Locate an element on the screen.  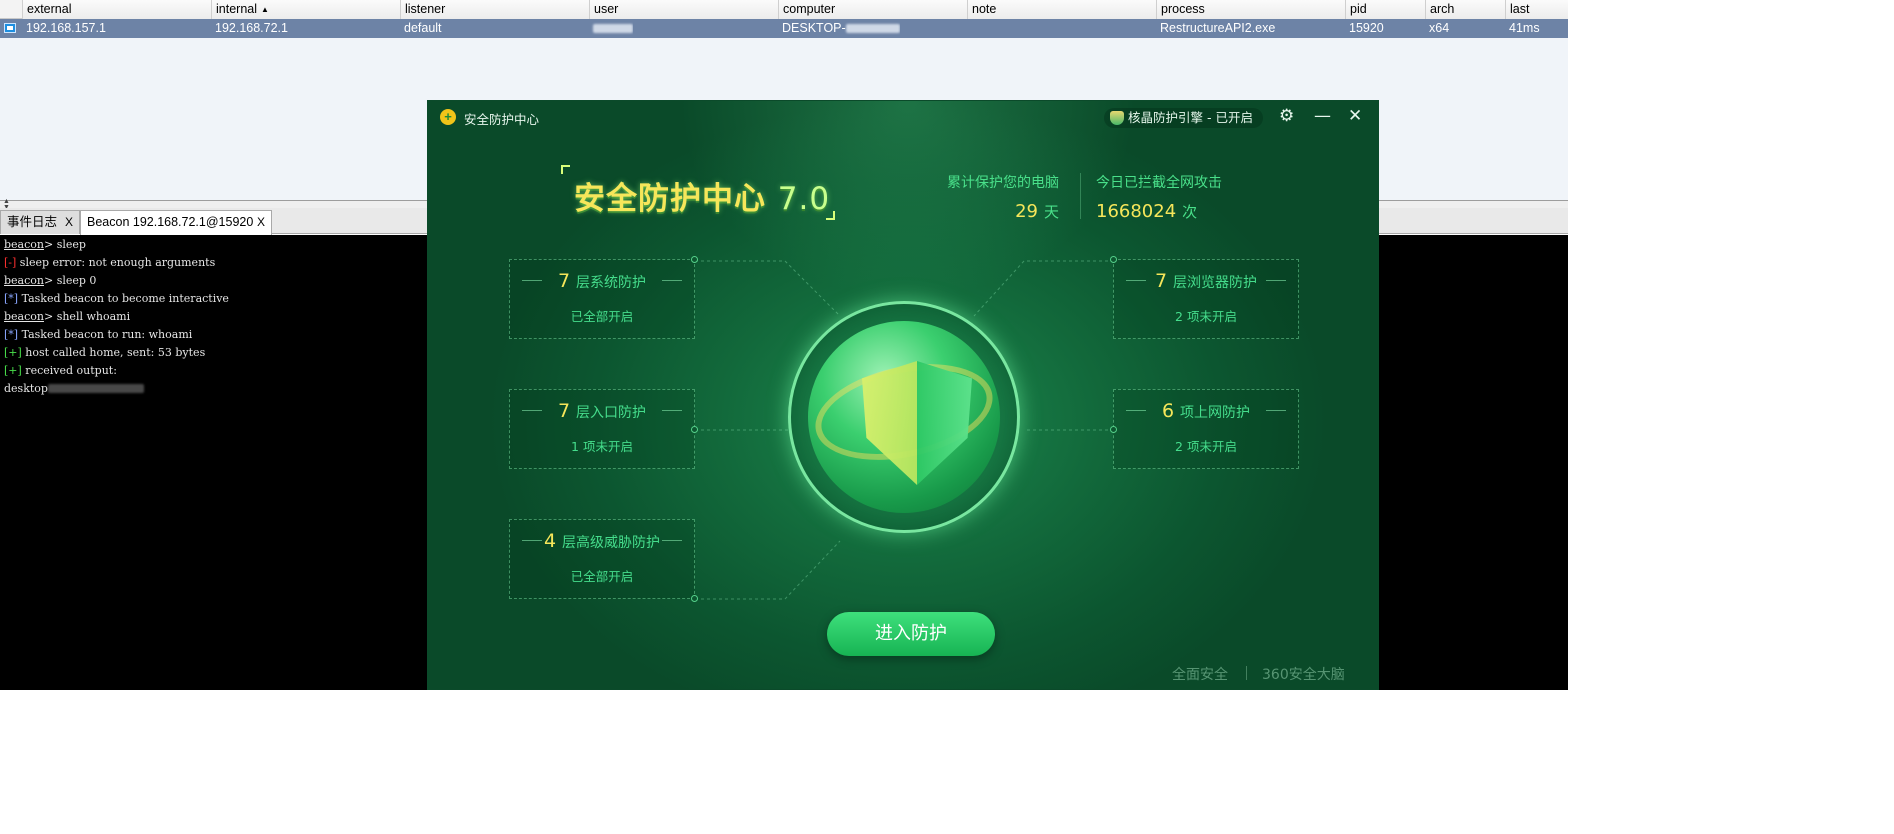
cell-arch: x64 is located at coordinates (1439, 28).